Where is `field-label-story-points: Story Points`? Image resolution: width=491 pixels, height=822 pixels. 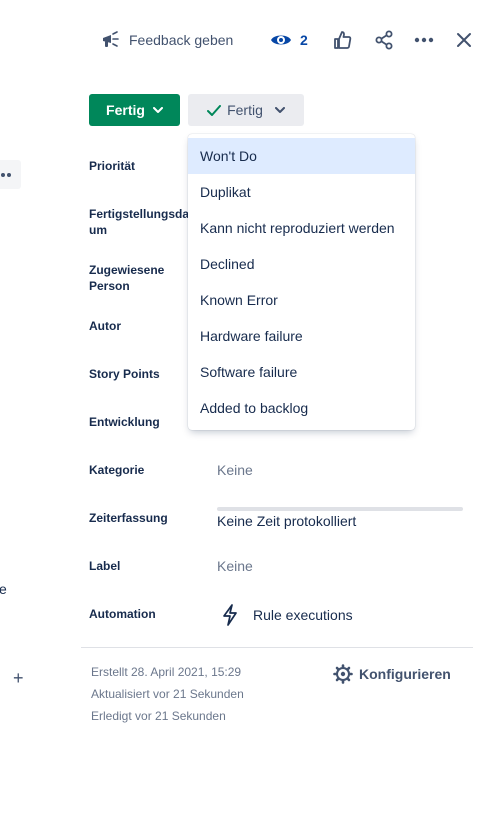
field-label-story-points: Story Points is located at coordinates (124, 374).